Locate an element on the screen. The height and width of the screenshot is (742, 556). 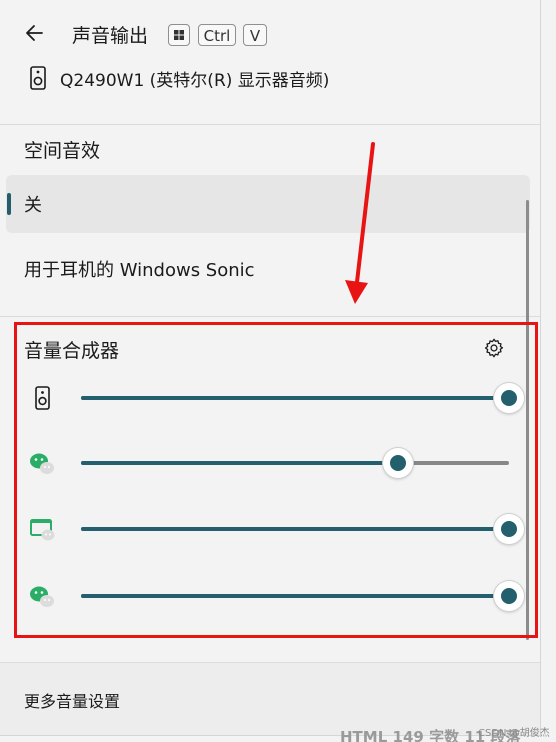
output-device-item: Q2490W1 (英特尔(R) 显示器音频) is located at coordinates (272, 80).